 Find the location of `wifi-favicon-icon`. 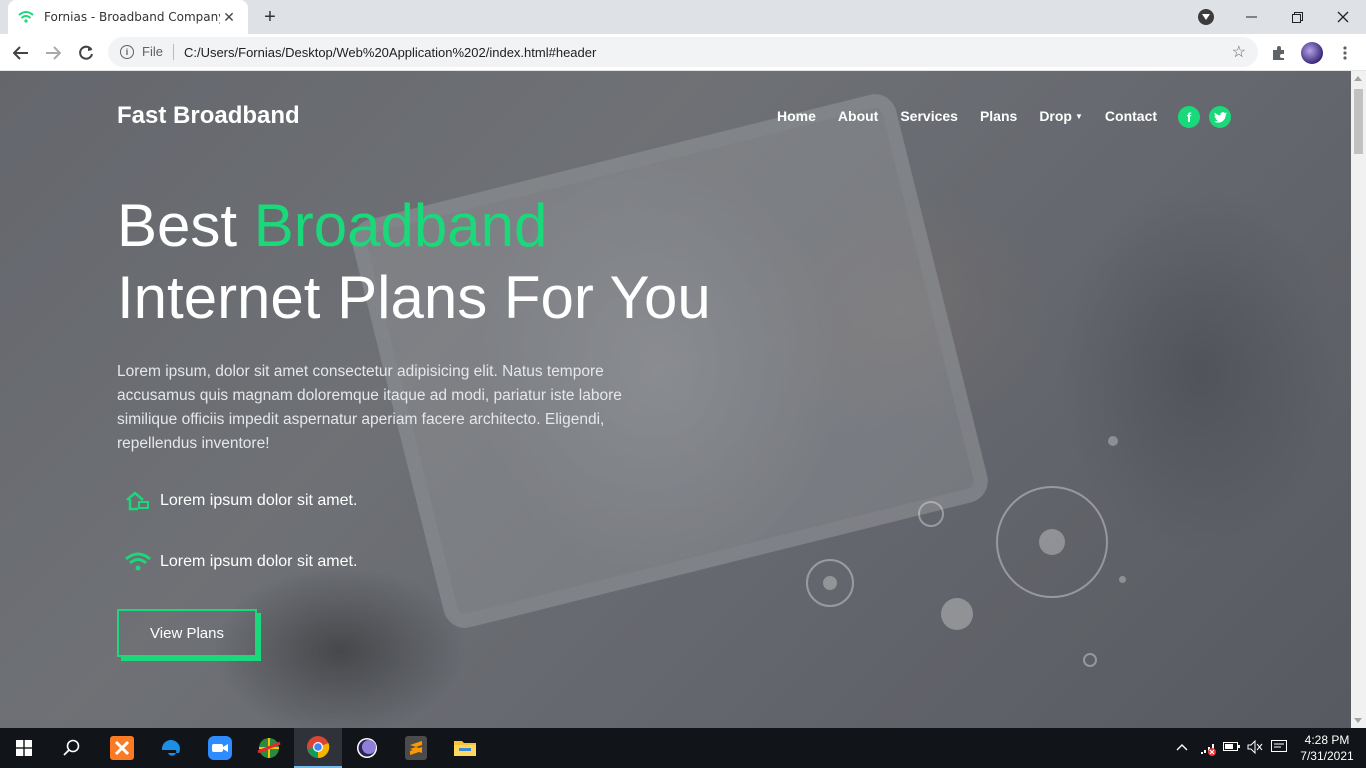

wifi-favicon-icon is located at coordinates (26, 17).